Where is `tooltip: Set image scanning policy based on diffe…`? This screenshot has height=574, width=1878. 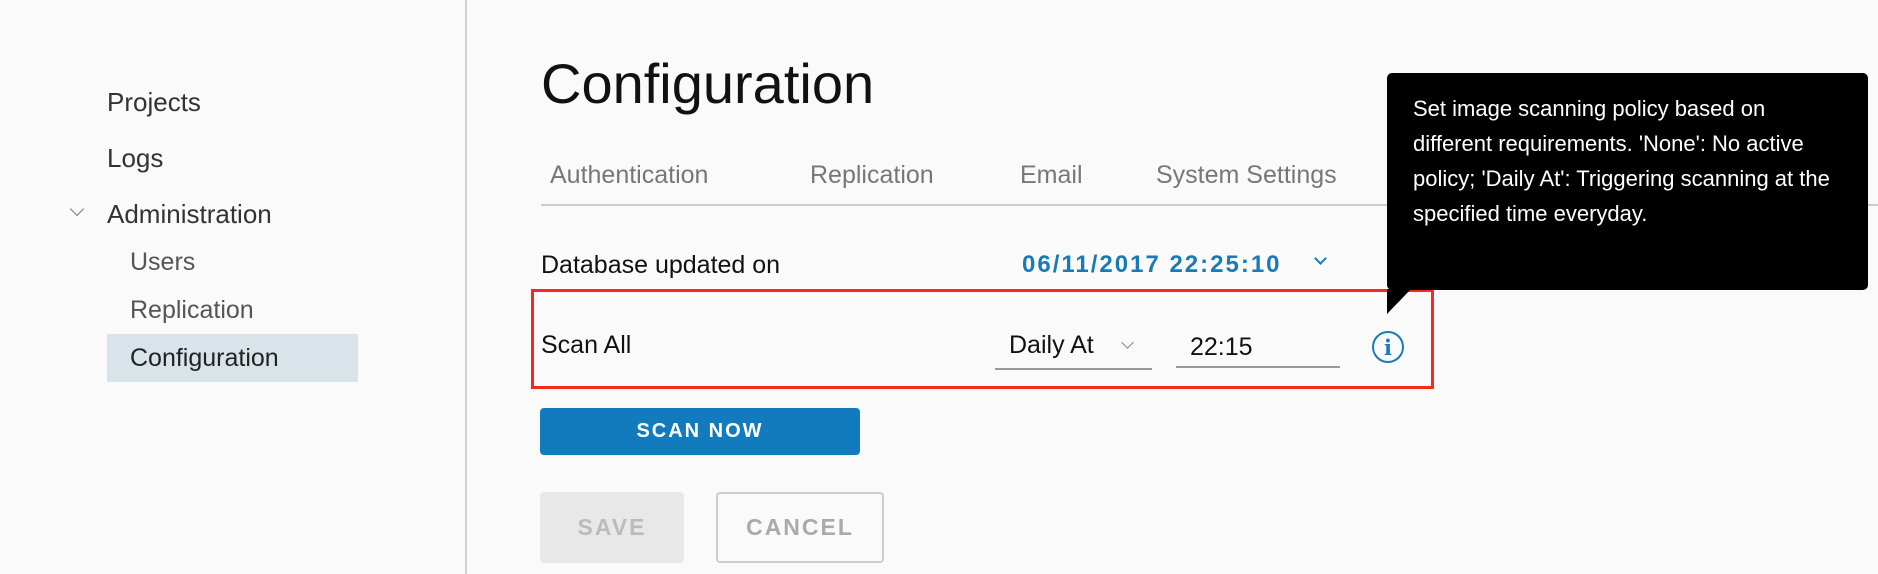
tooltip: Set image scanning policy based on diffe… is located at coordinates (1627, 181).